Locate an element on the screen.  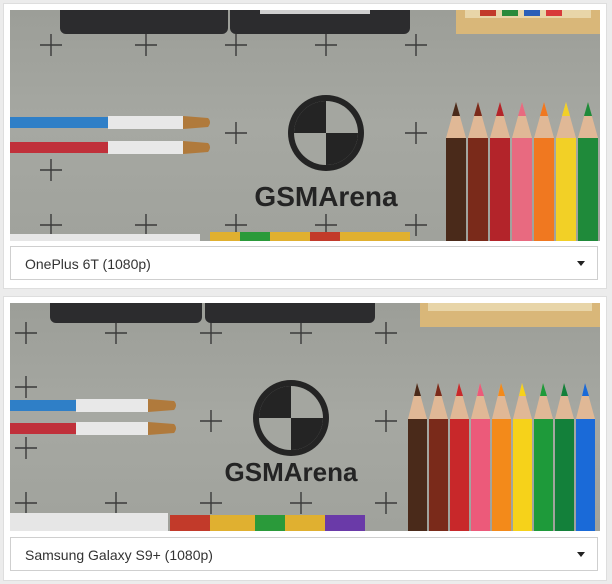
device-select-value: Samsung Galaxy S9+ (1080p) is located at coordinates (119, 555).